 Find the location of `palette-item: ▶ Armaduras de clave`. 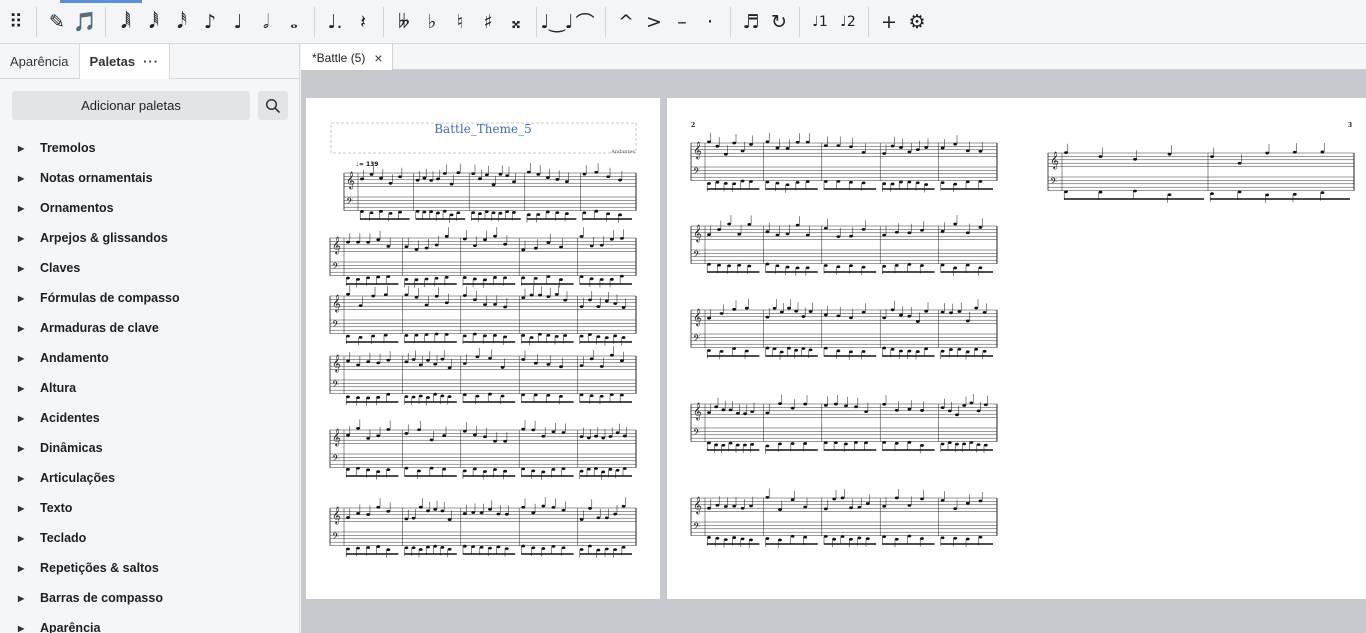

palette-item: ▶ Armaduras de clave is located at coordinates (149, 328).